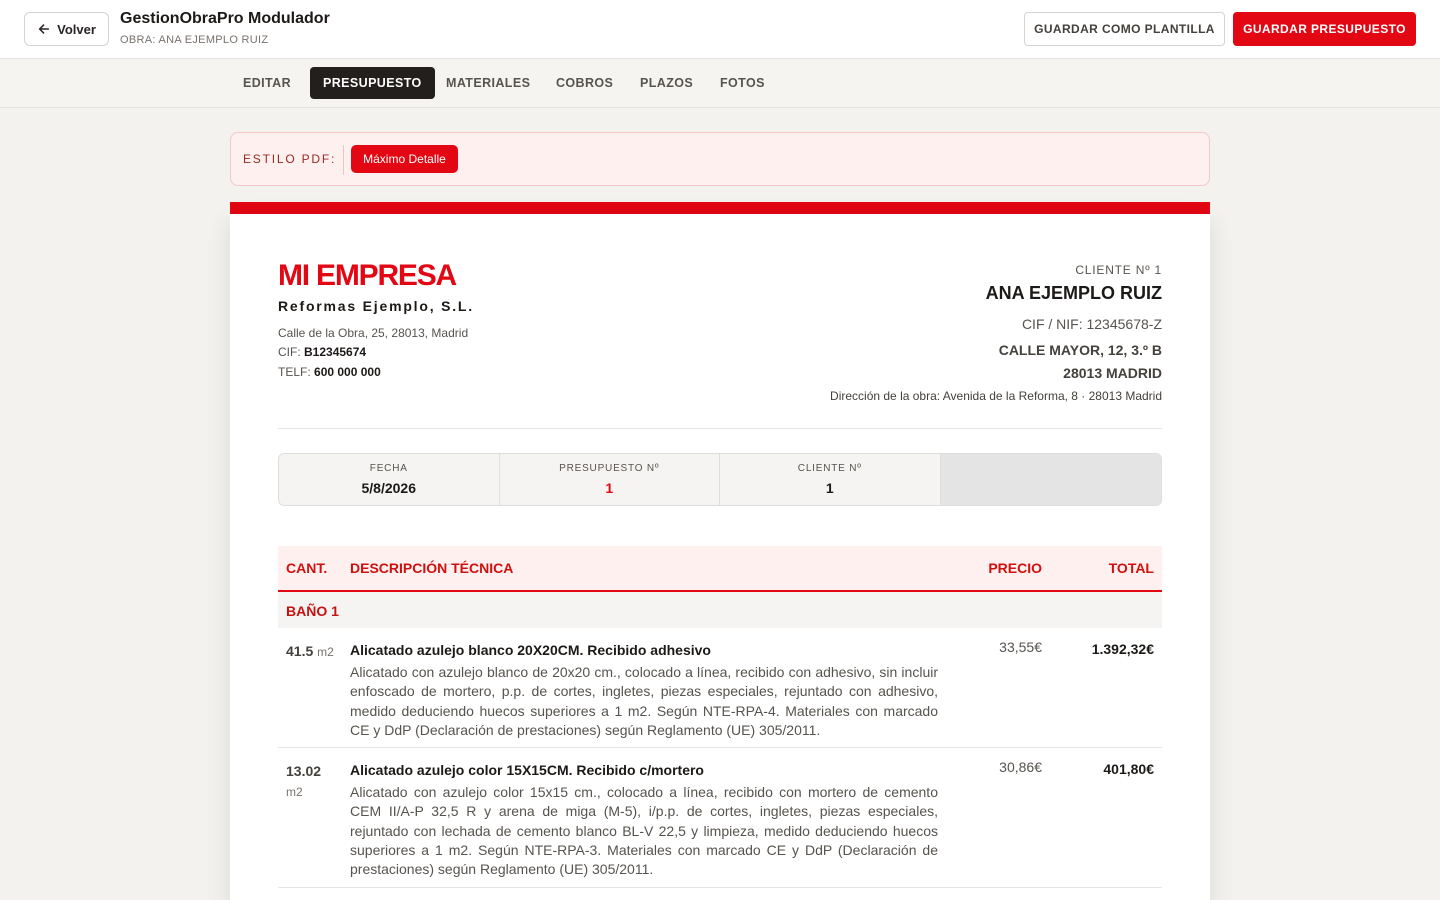 The height and width of the screenshot is (900, 1440). What do you see at coordinates (290, 159) in the screenshot?
I see `pdf-style-label: ESTILO PDF:` at bounding box center [290, 159].